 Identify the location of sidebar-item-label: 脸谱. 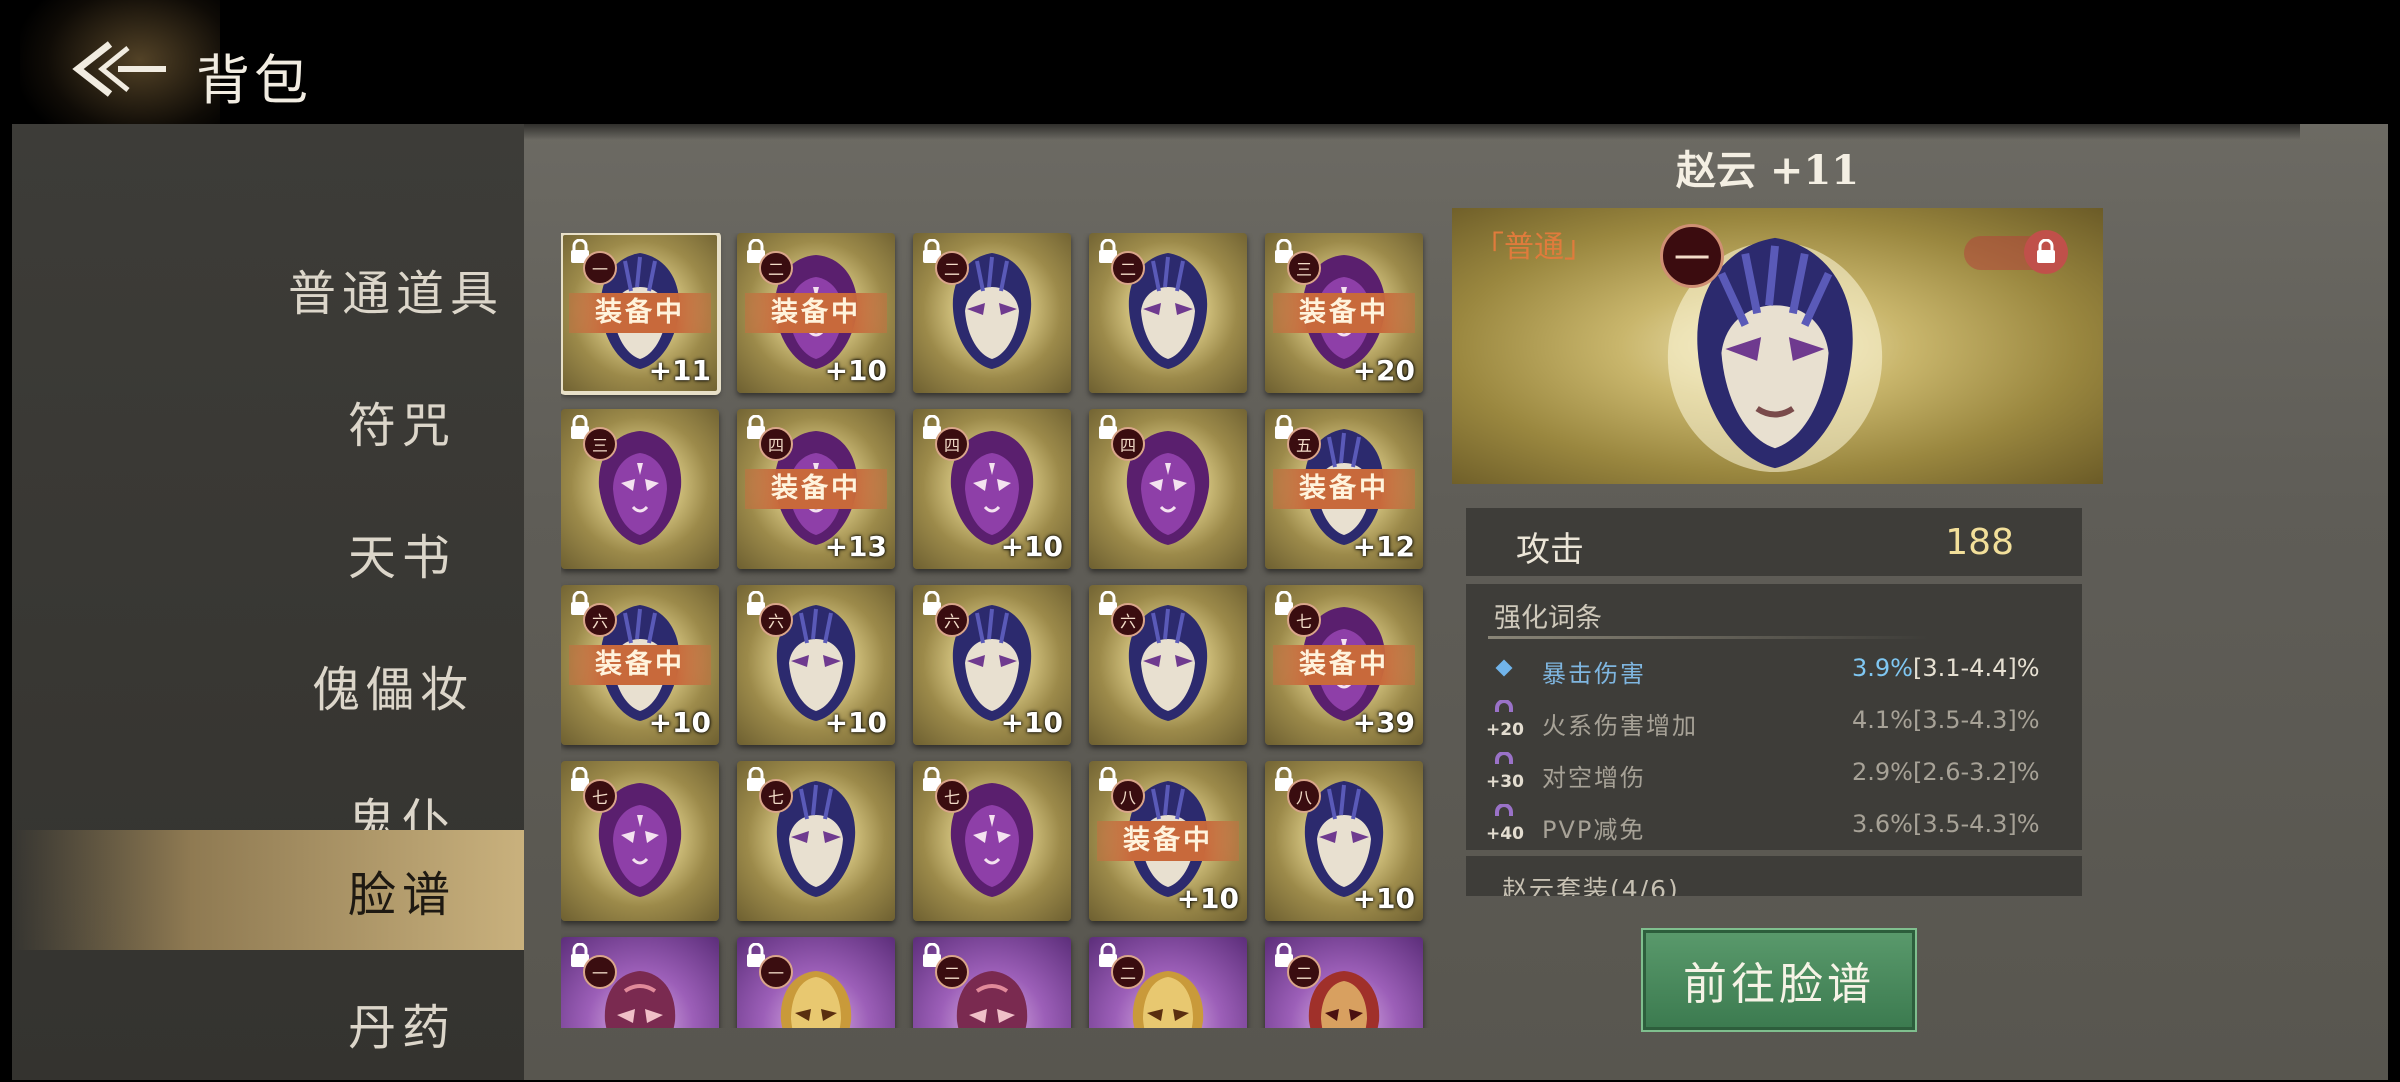
(401, 895).